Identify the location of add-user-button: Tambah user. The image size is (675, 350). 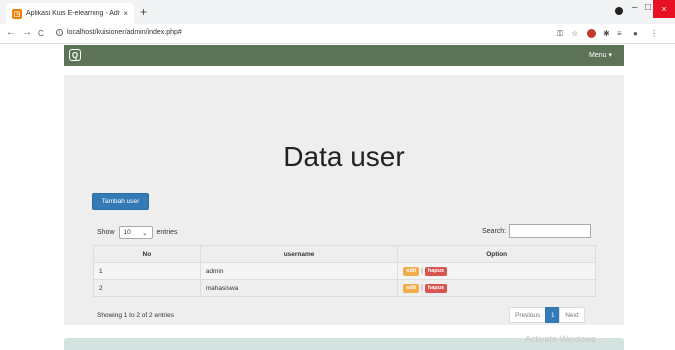
(120, 201).